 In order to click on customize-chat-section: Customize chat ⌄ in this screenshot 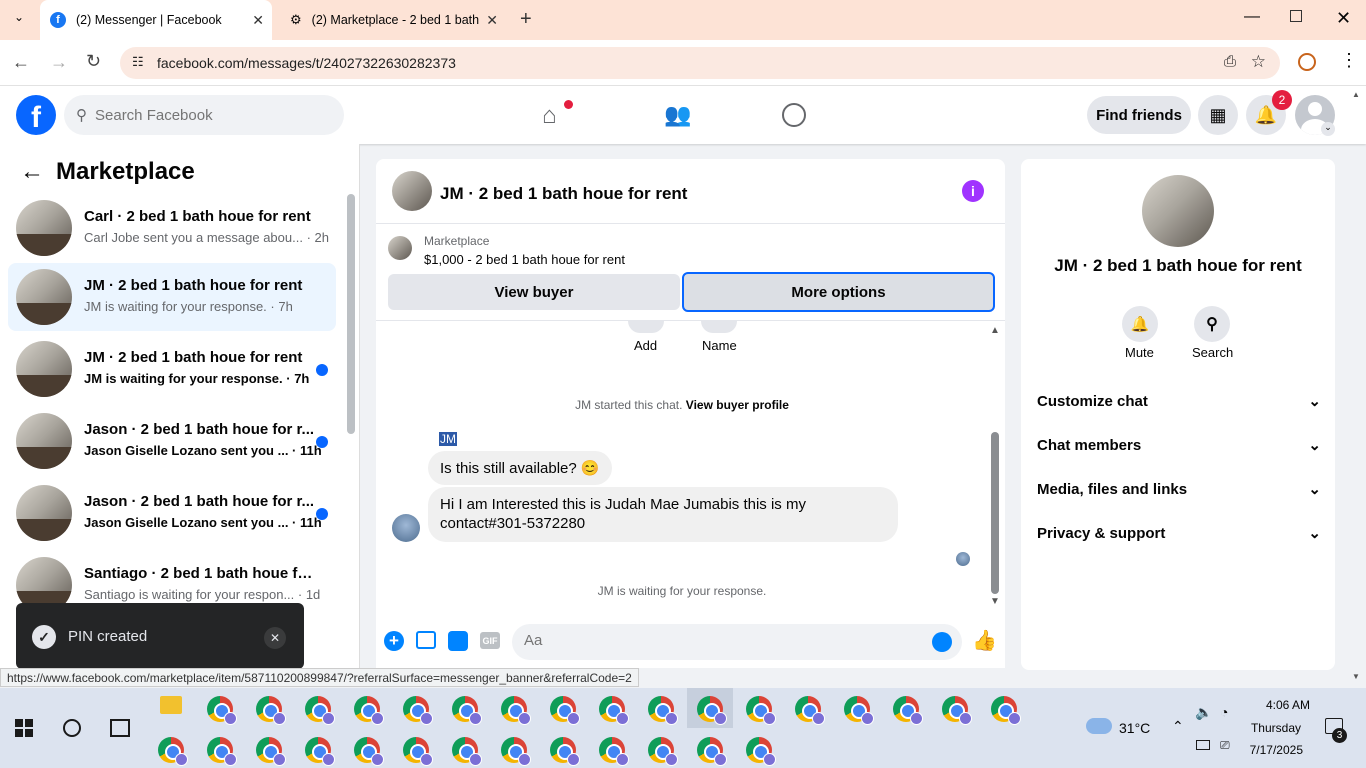, I will do `click(1179, 401)`.